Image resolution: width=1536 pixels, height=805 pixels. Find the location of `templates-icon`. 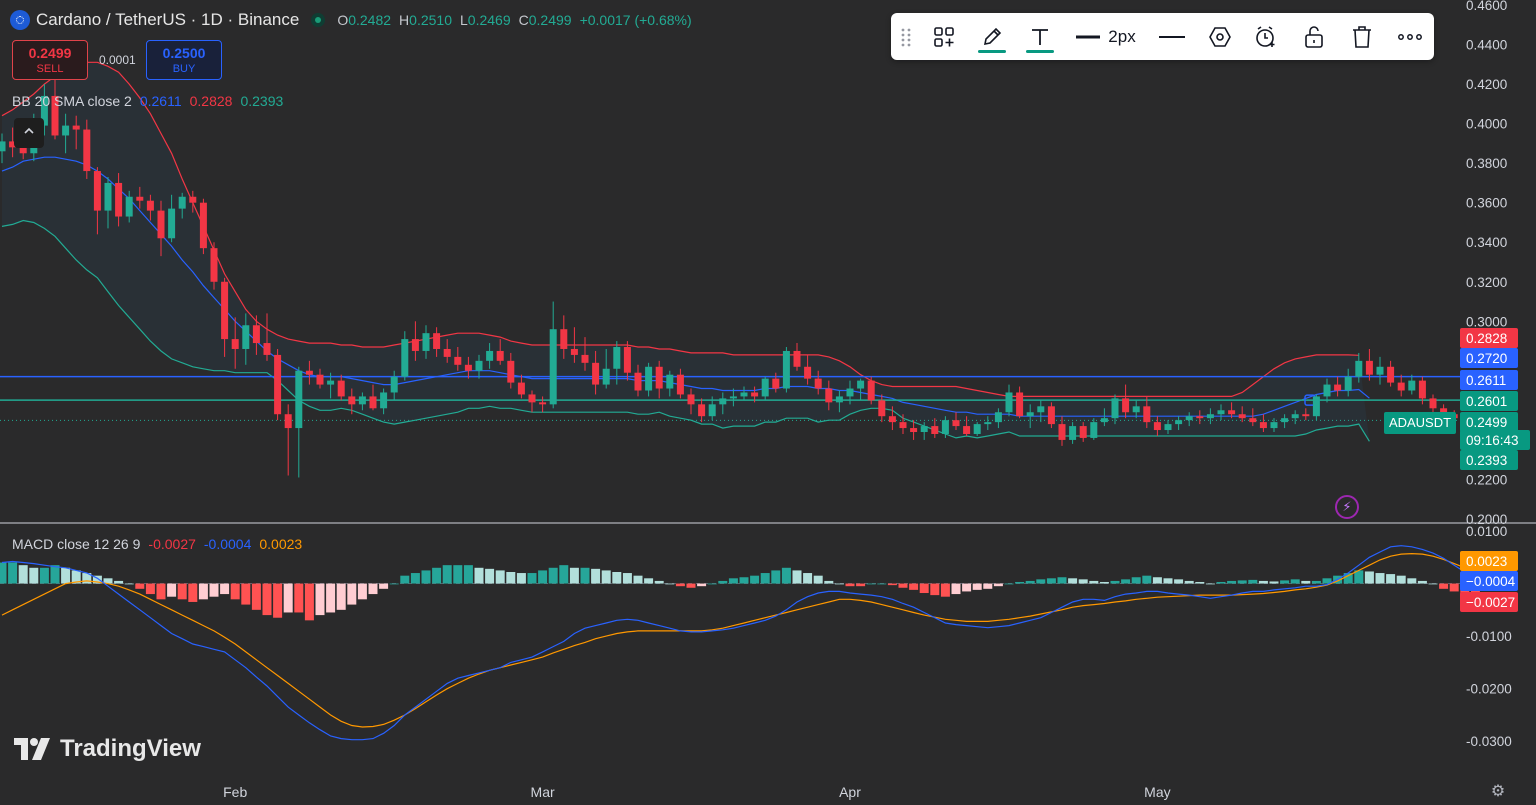

templates-icon is located at coordinates (944, 36).